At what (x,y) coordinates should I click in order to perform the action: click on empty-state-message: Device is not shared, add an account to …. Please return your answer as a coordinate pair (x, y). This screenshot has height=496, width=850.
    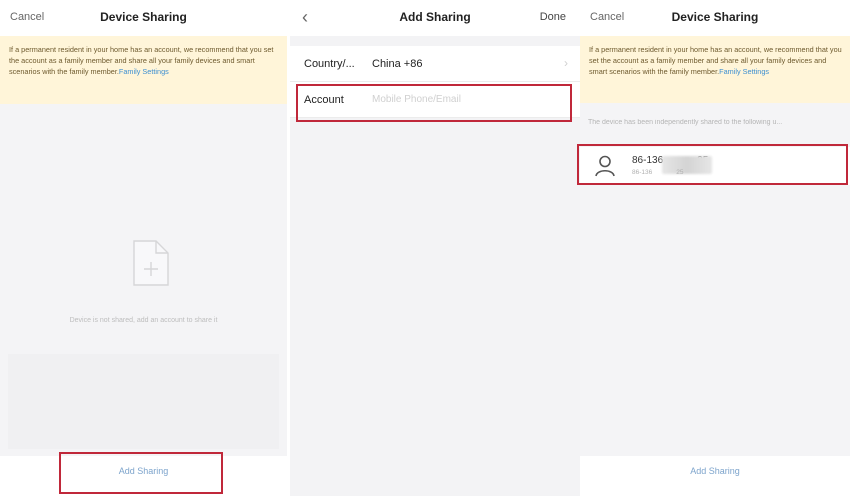
    Looking at the image, I should click on (143, 320).